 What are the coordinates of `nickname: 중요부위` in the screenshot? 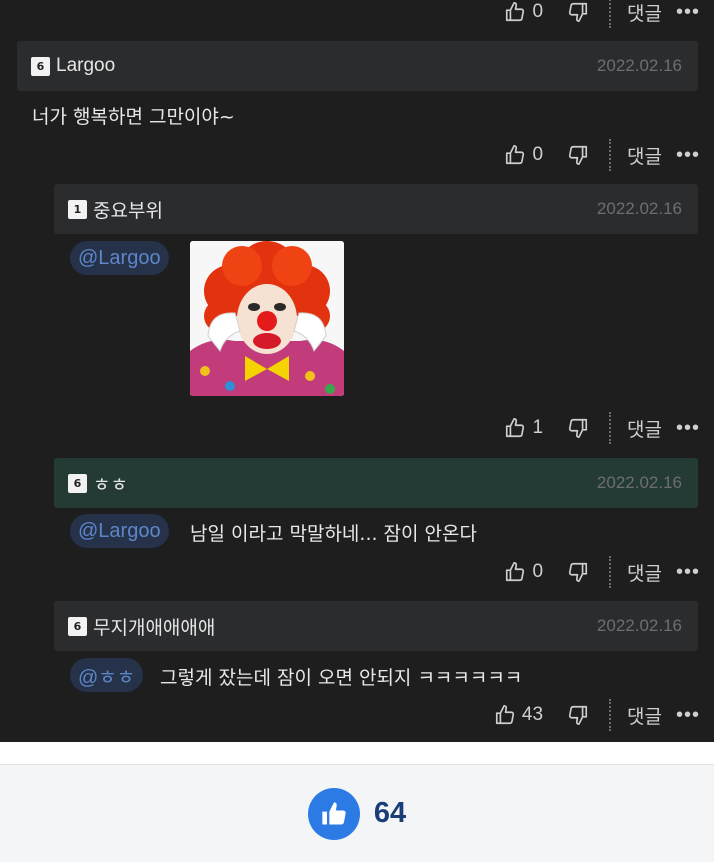 It's located at (128, 209).